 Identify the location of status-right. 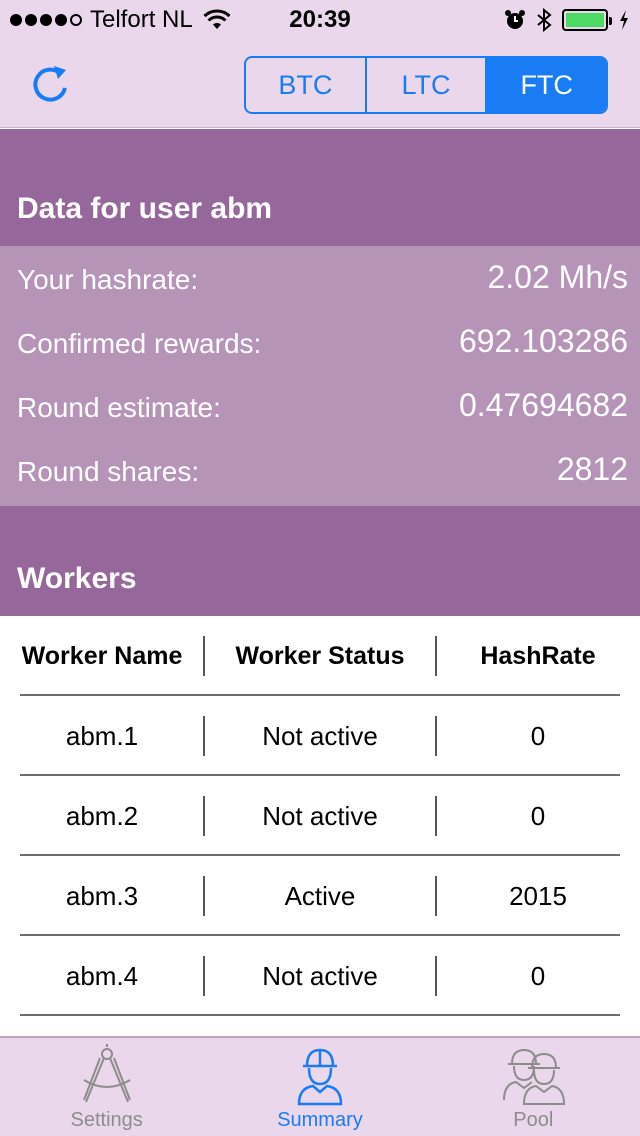
(567, 20).